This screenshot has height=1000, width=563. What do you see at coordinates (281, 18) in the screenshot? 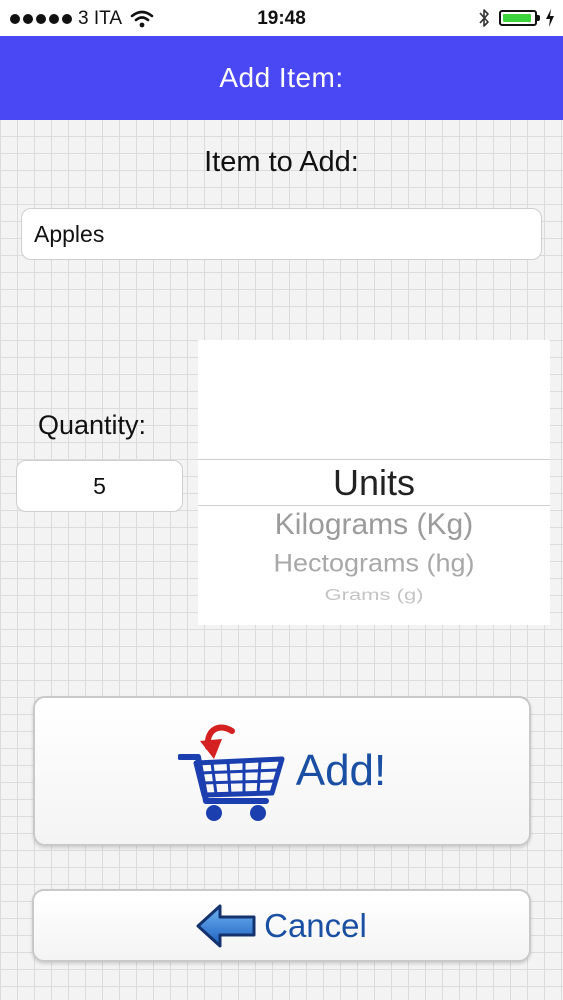
I see `status-bar: 3 ITA 19:48` at bounding box center [281, 18].